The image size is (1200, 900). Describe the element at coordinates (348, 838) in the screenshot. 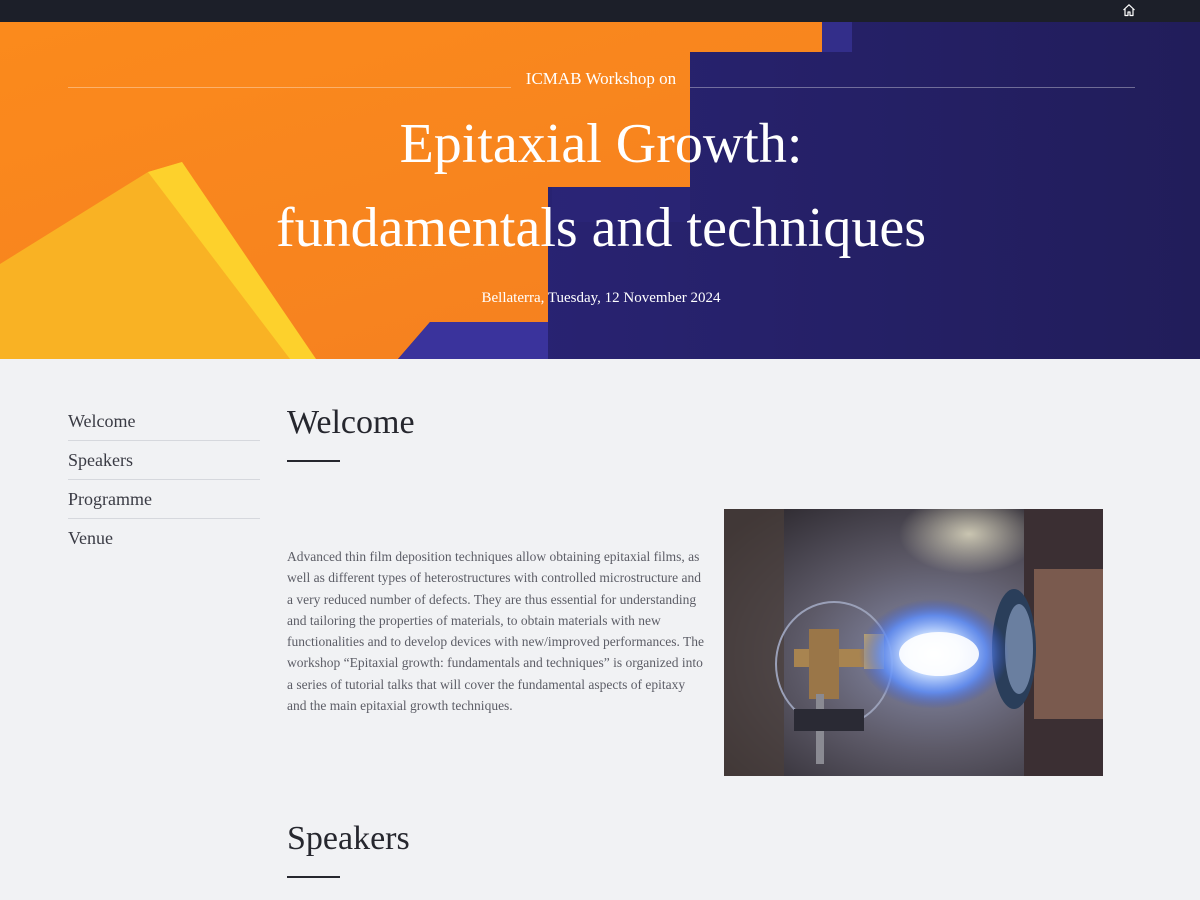

I see `speakers-heading: Speakers` at that location.